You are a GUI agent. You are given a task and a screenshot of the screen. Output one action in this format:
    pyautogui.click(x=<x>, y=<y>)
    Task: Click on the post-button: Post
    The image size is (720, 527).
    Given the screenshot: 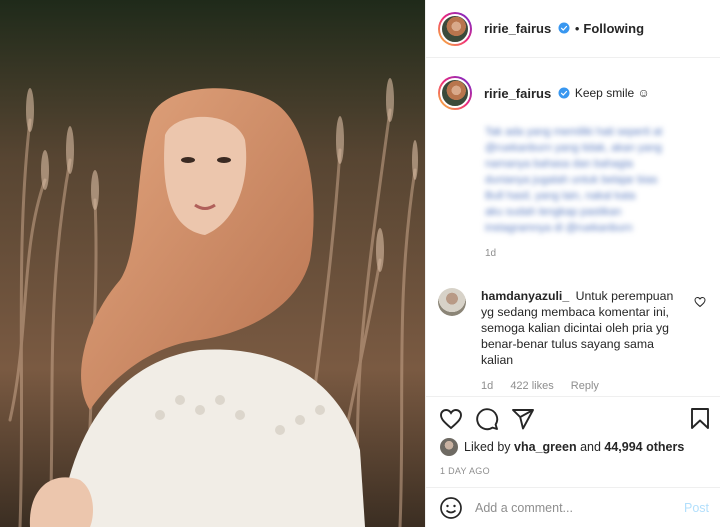 What is the action you would take?
    pyautogui.click(x=696, y=508)
    